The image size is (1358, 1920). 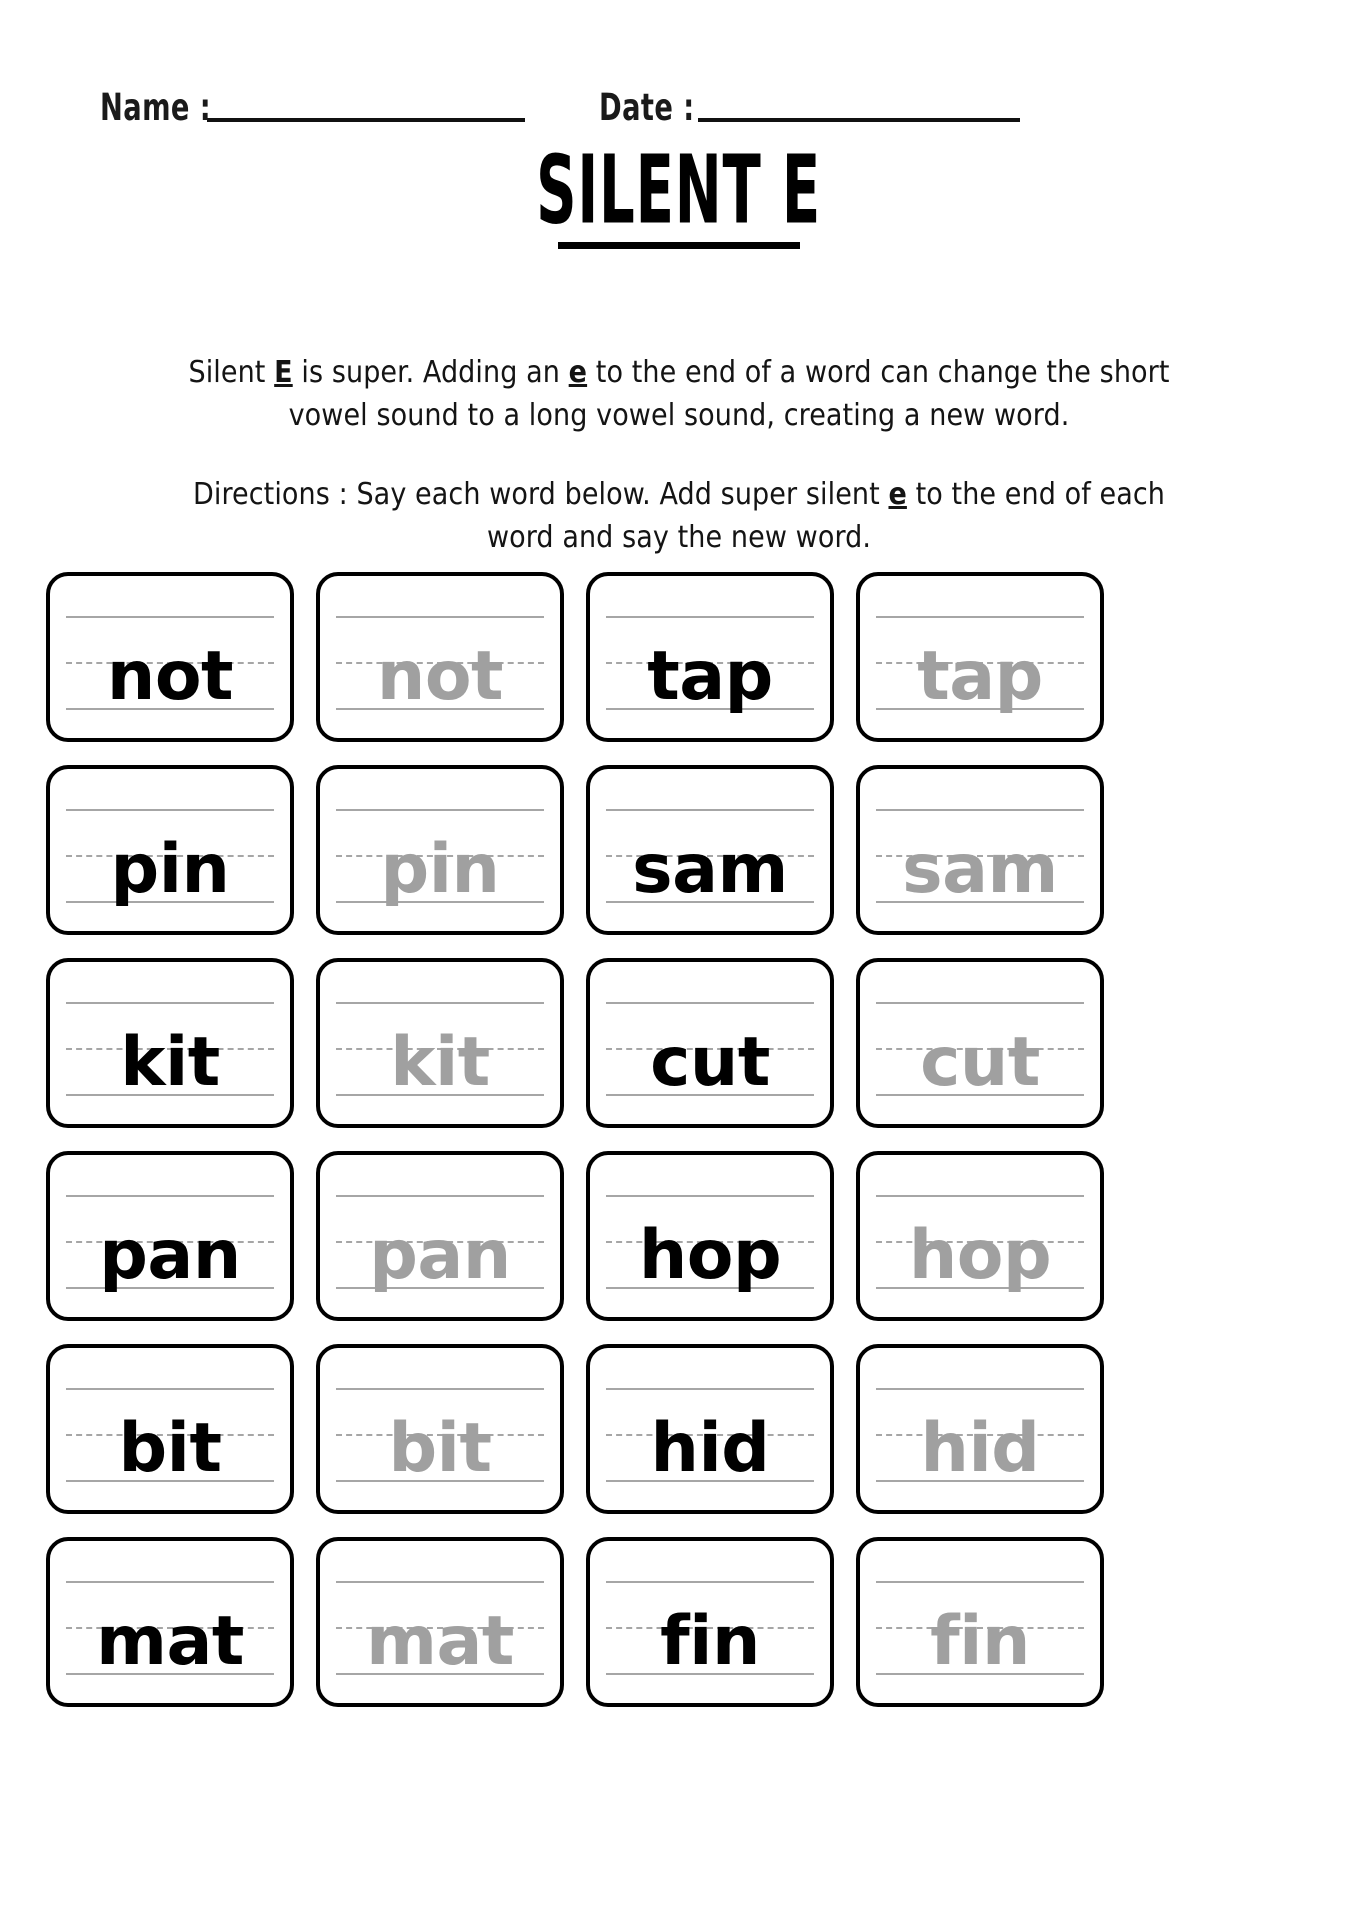 I want to click on date-field-group: Date :, so click(x=809, y=108).